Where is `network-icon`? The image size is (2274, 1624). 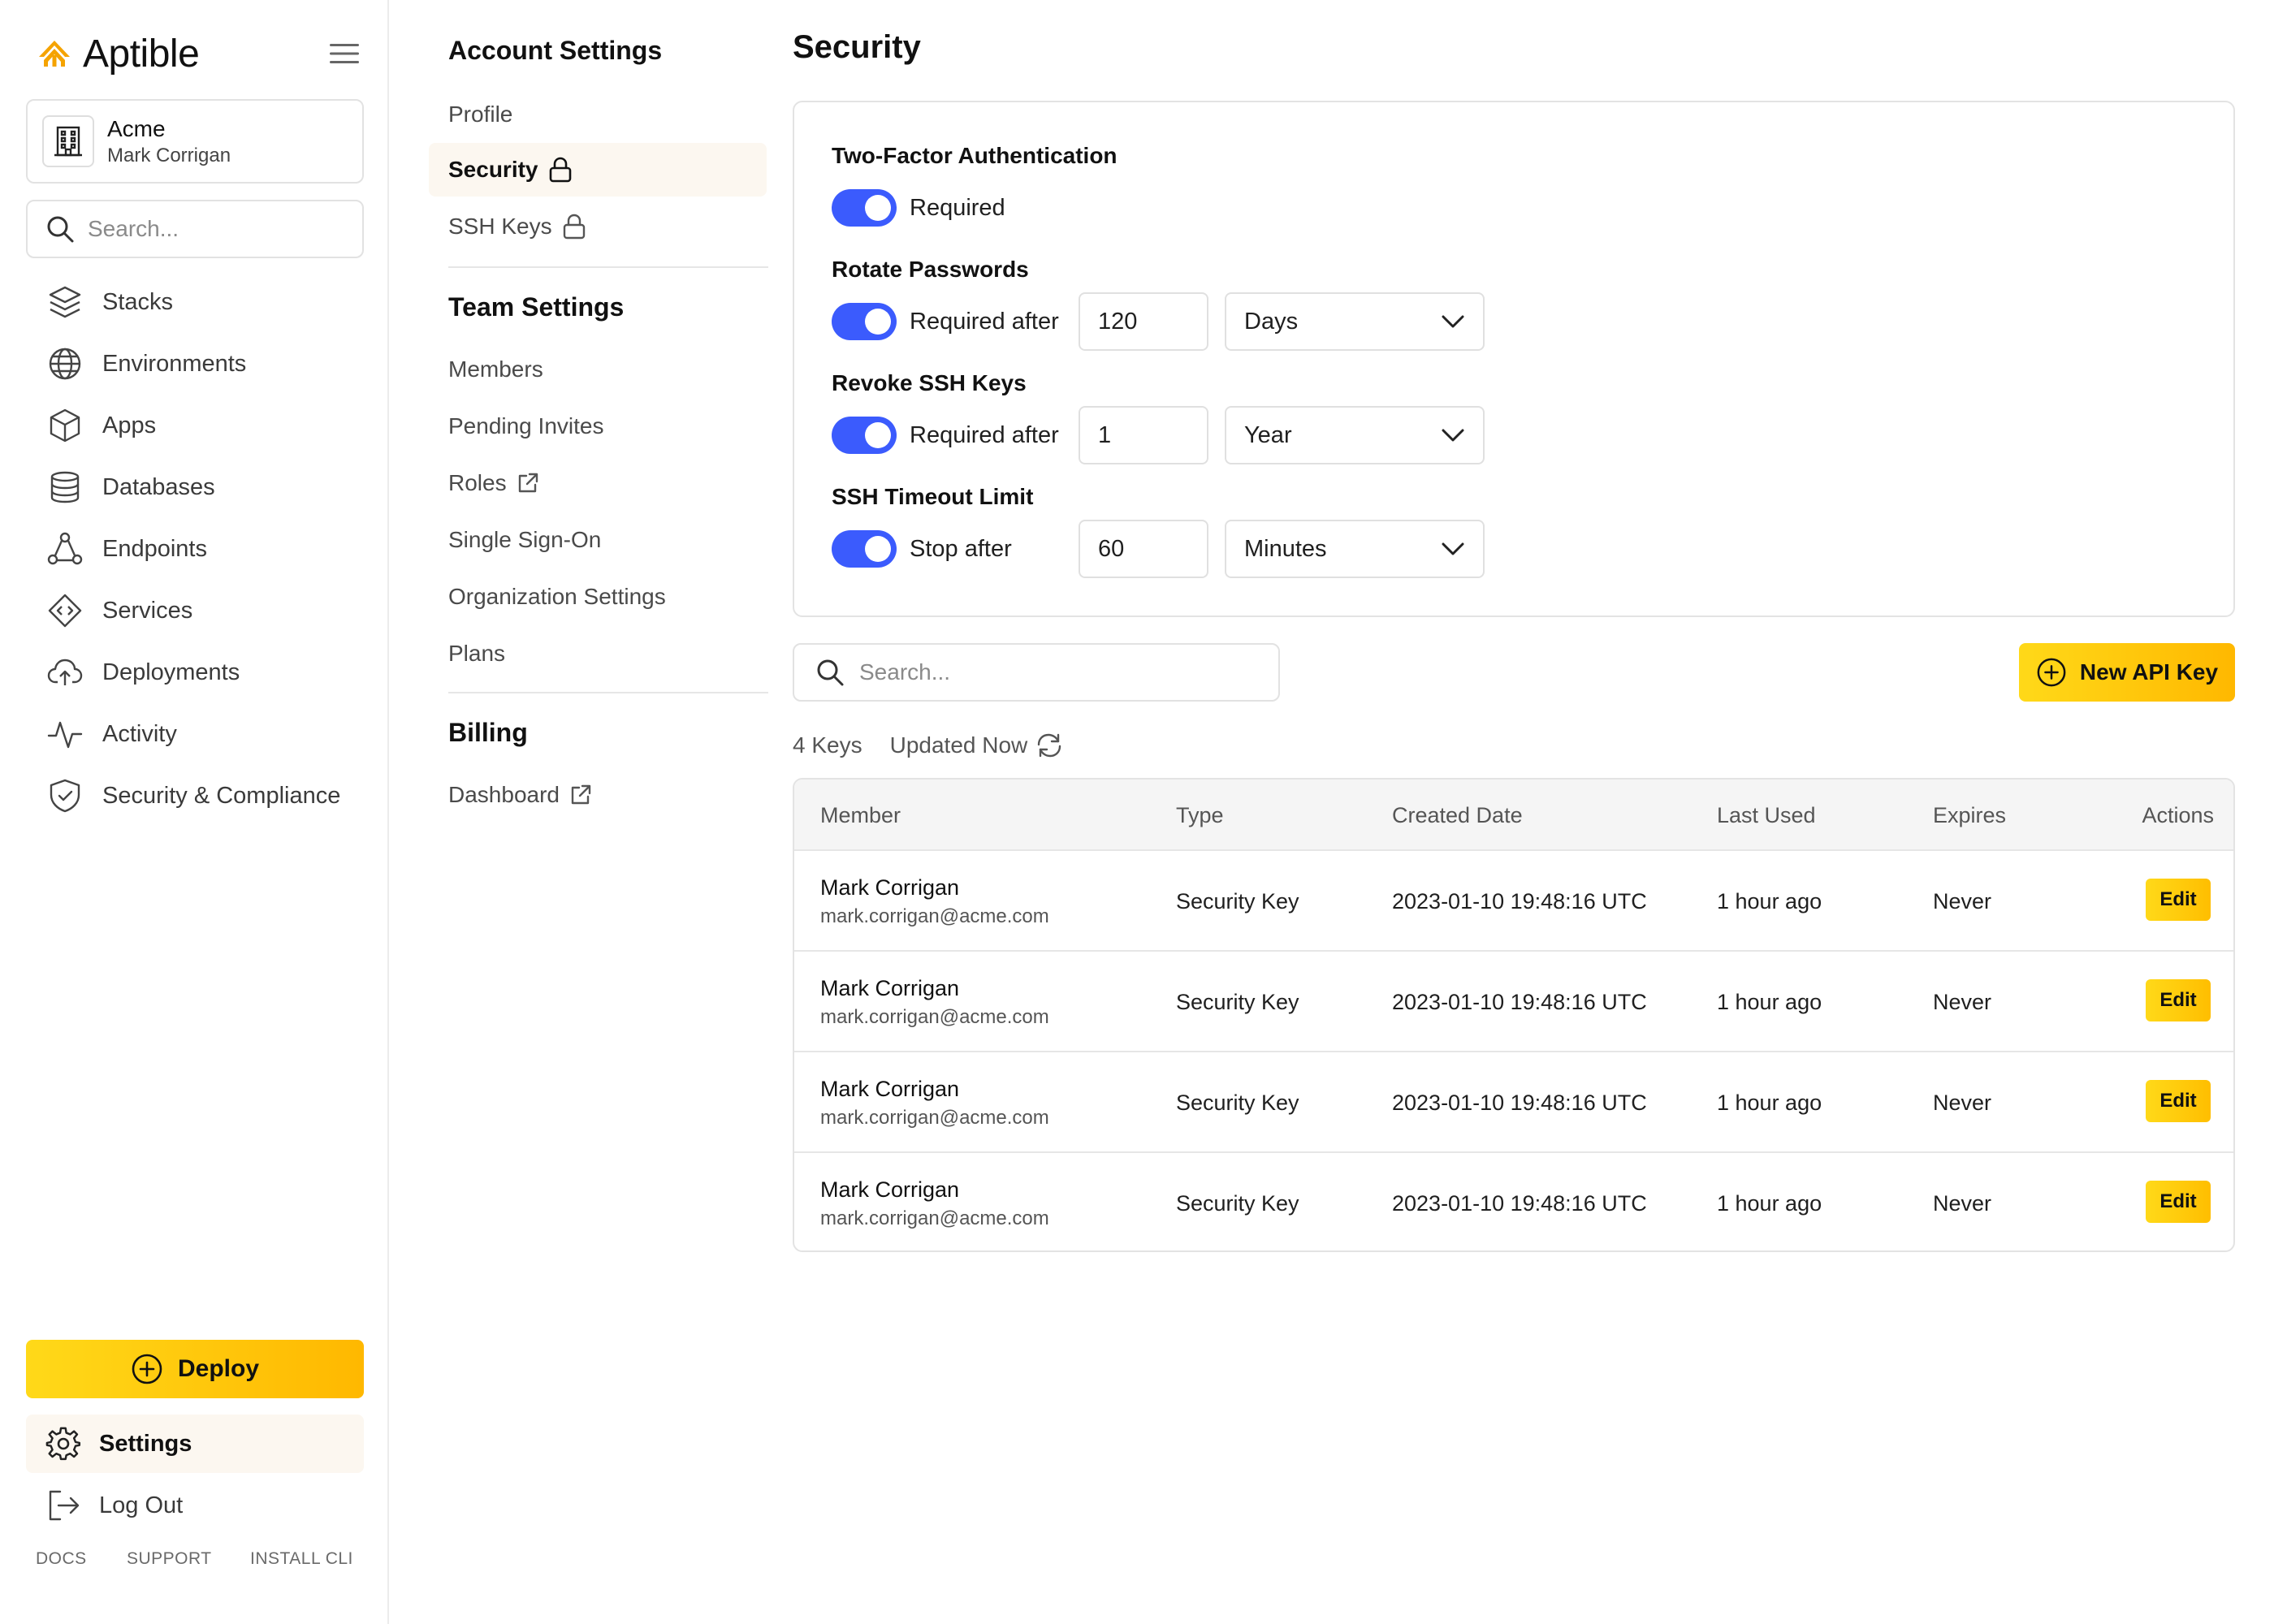 network-icon is located at coordinates (64, 548).